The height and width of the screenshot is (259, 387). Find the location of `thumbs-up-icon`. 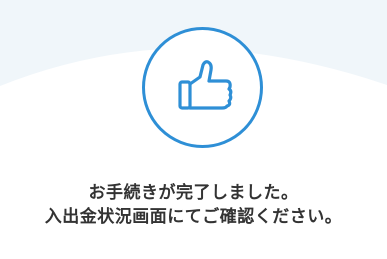

thumbs-up-icon is located at coordinates (205, 85).